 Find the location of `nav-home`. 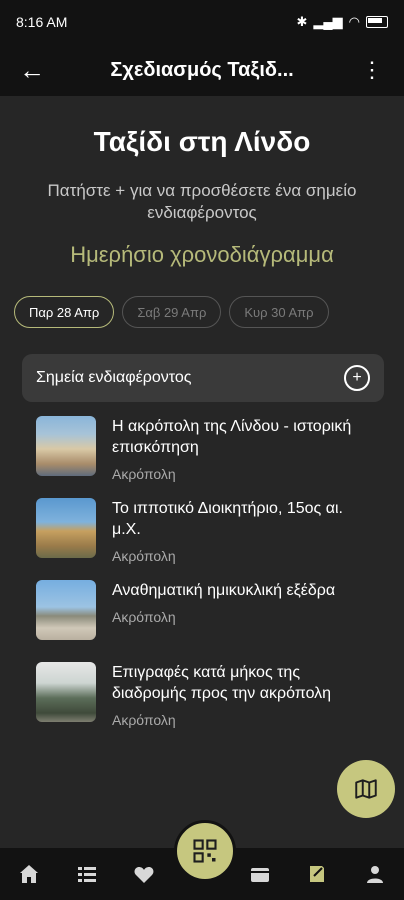

nav-home is located at coordinates (29, 874).